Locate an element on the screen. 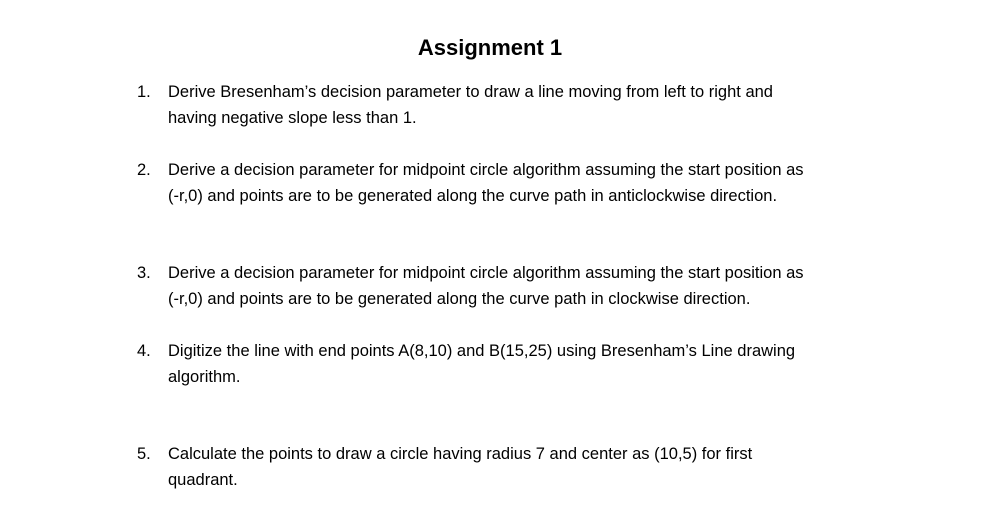  question-number: 3. is located at coordinates (144, 273).